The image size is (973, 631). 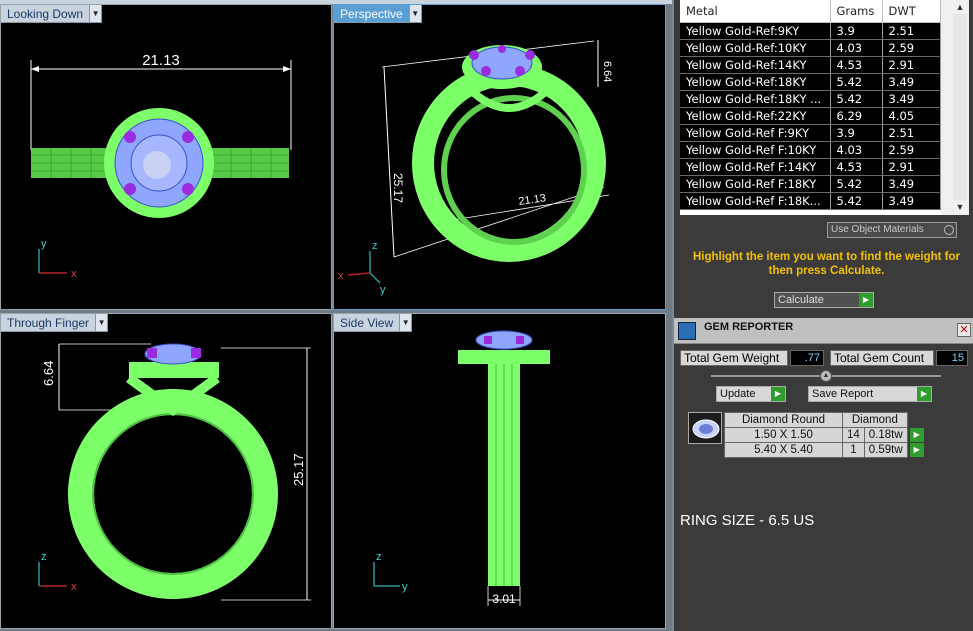 What do you see at coordinates (755, 167) in the screenshot?
I see `metal-name-cell: Yellow Gold-Ref F:14KY` at bounding box center [755, 167].